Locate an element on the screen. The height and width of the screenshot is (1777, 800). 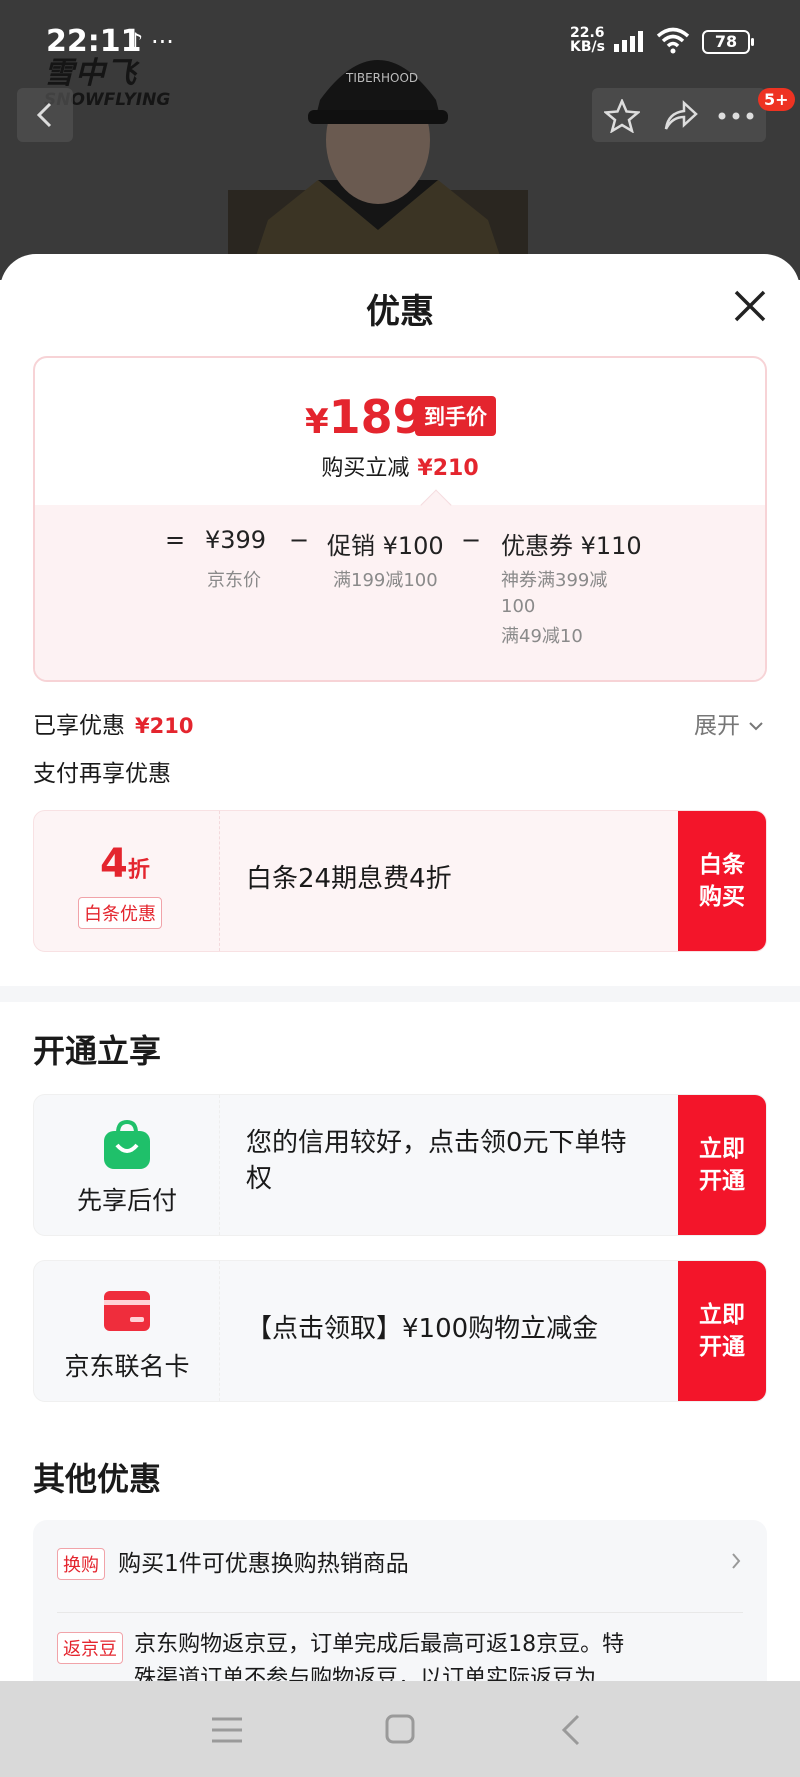
jd-card-card: 京东联名卡 【点击领取】¥100购物立减金 立即 开通 is located at coordinates (400, 1331).